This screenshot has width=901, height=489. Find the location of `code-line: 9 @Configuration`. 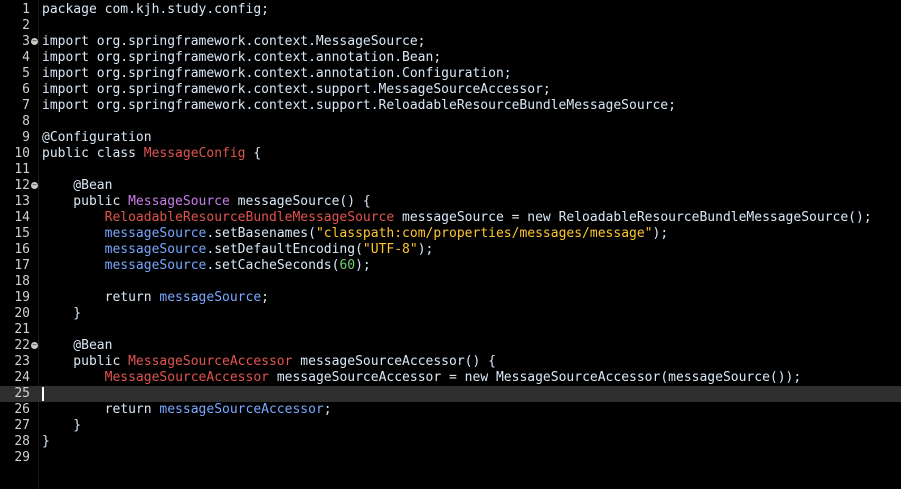

code-line: 9 @Configuration is located at coordinates (450, 138).